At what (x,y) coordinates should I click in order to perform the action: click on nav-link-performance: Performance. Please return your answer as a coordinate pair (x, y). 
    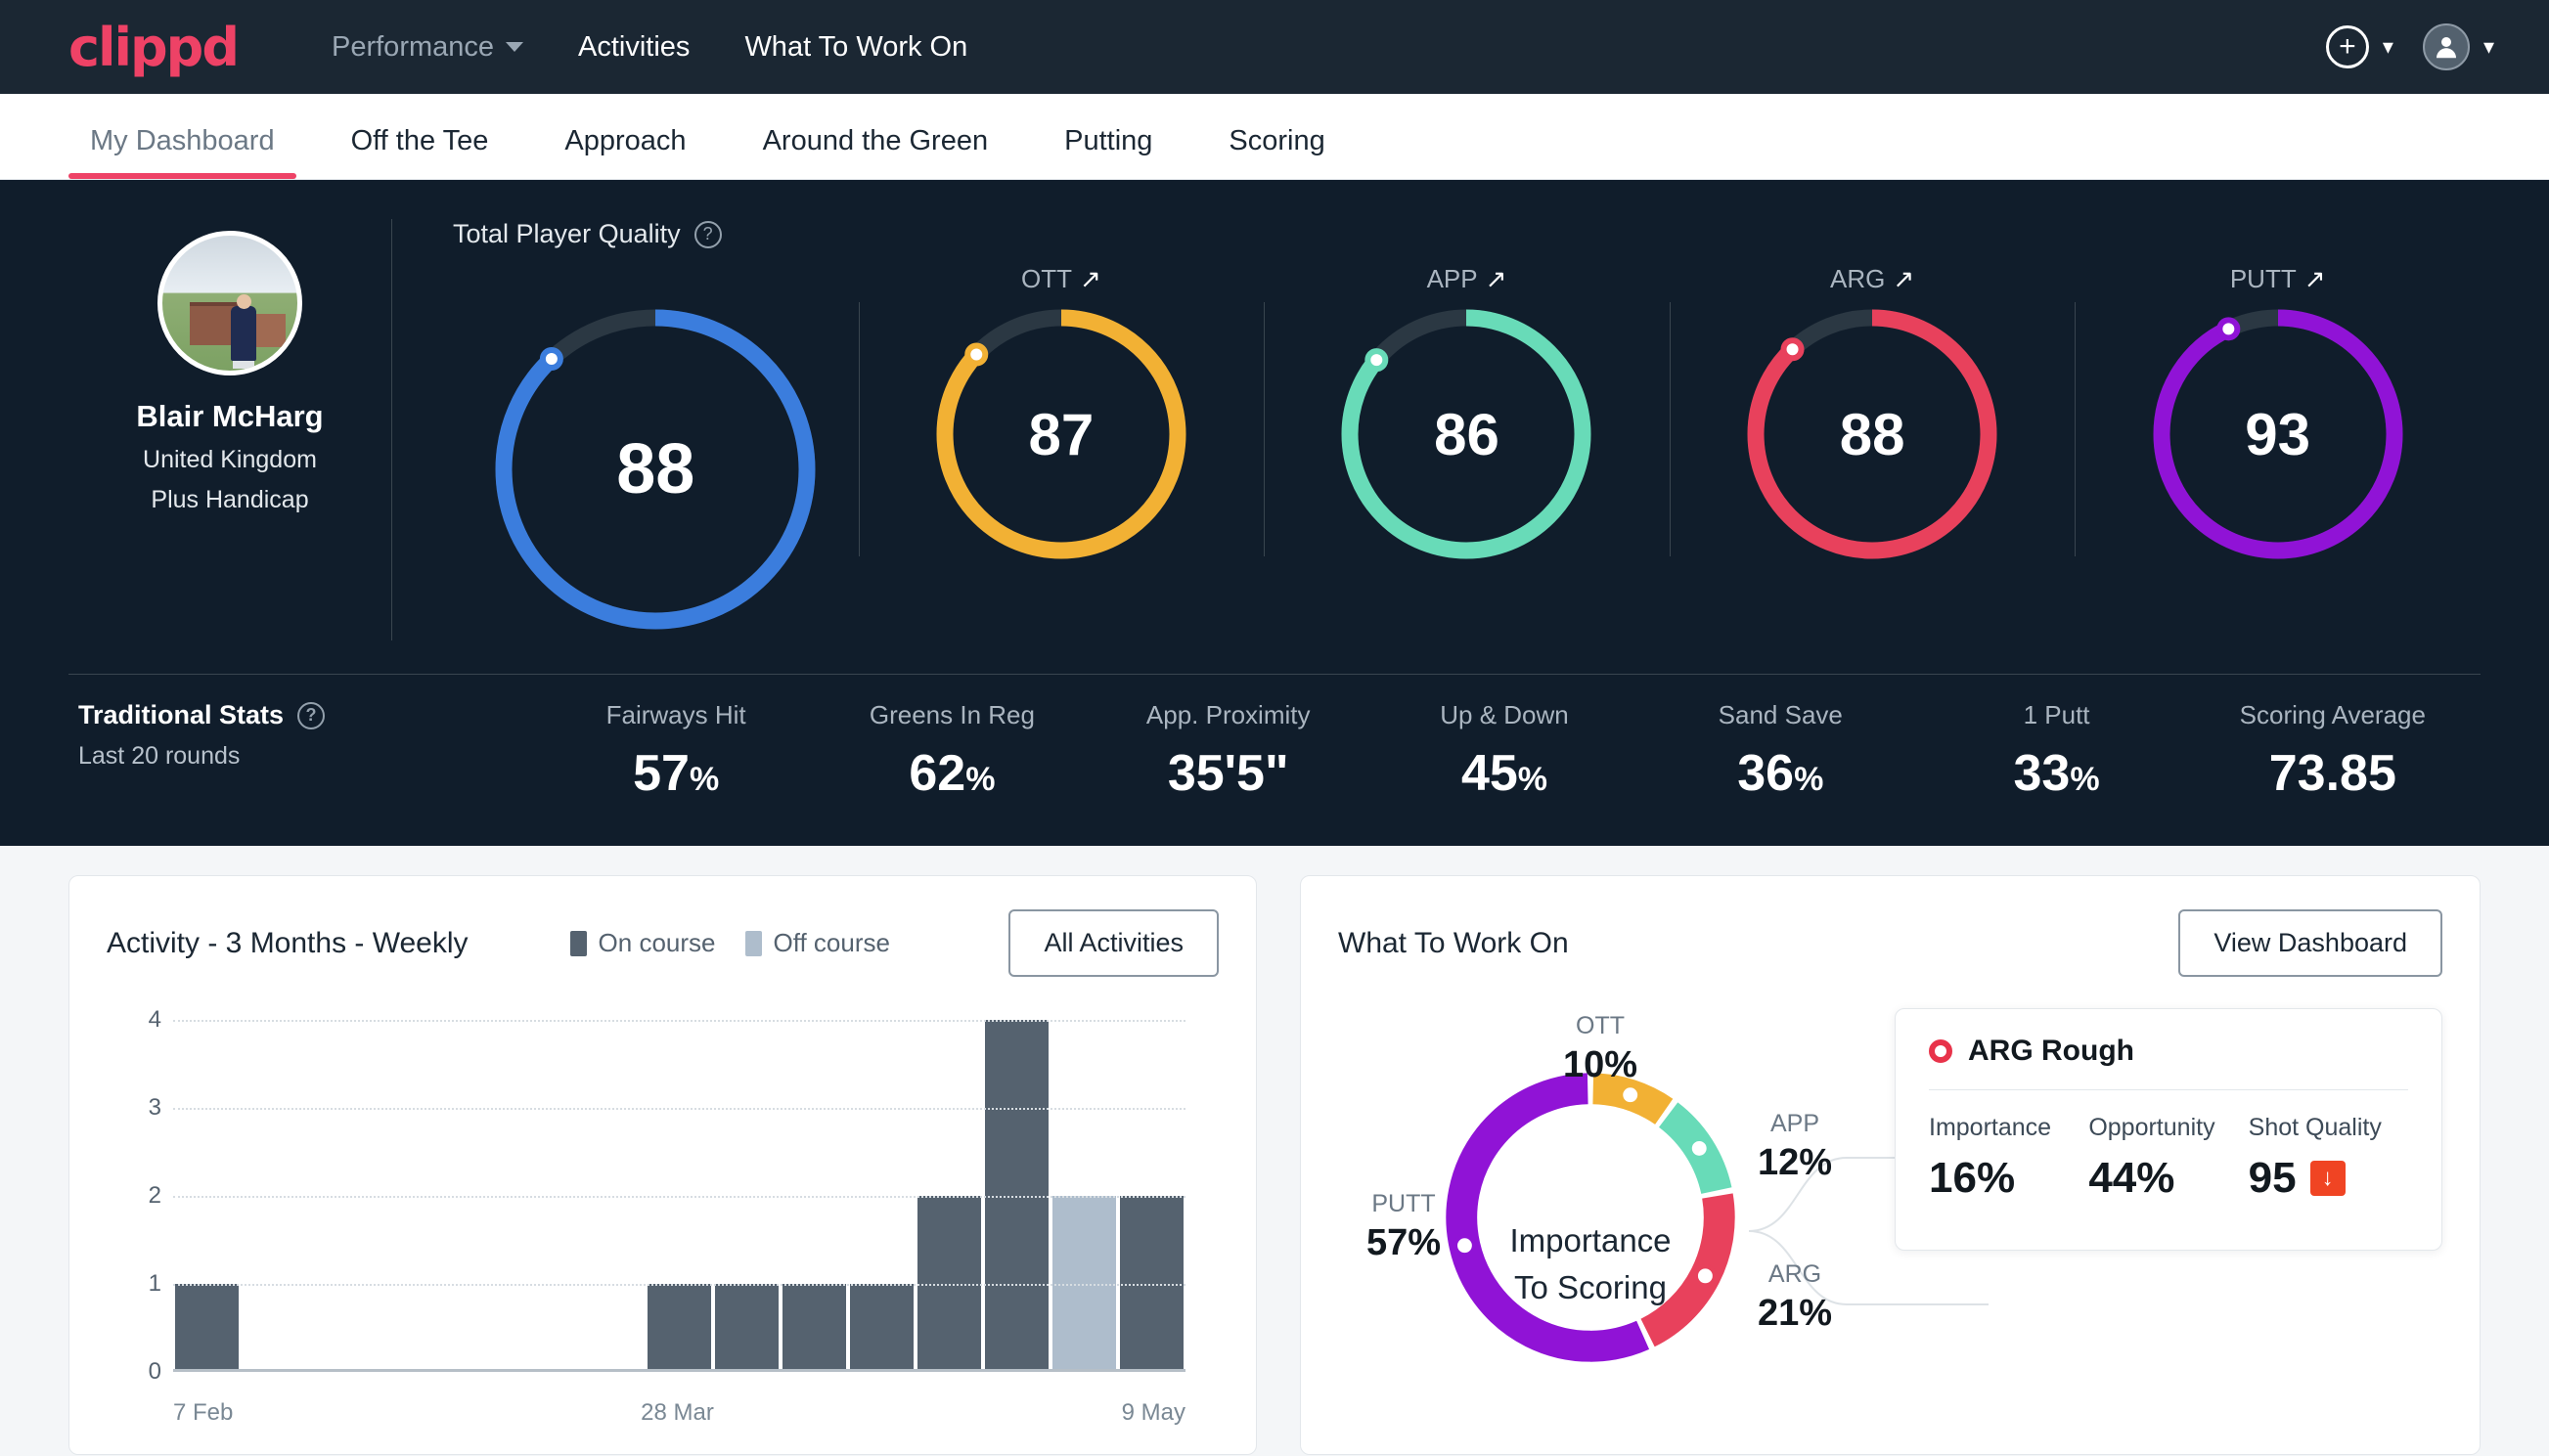
    Looking at the image, I should click on (428, 47).